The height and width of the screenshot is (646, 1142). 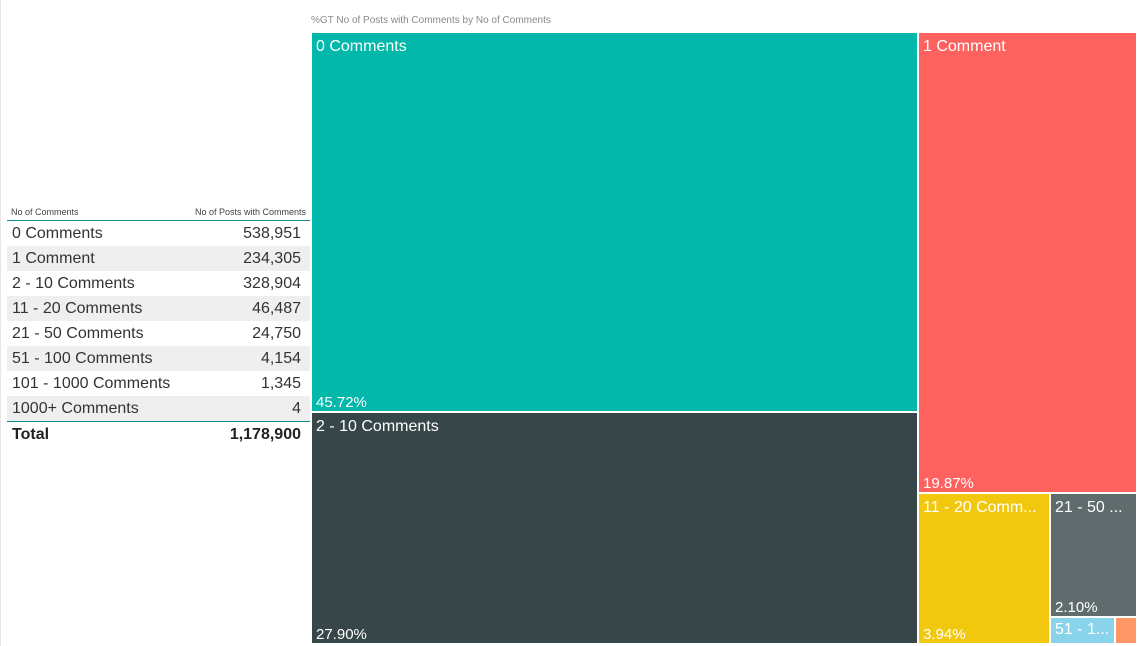 I want to click on row-value: 46,487, so click(x=276, y=308).